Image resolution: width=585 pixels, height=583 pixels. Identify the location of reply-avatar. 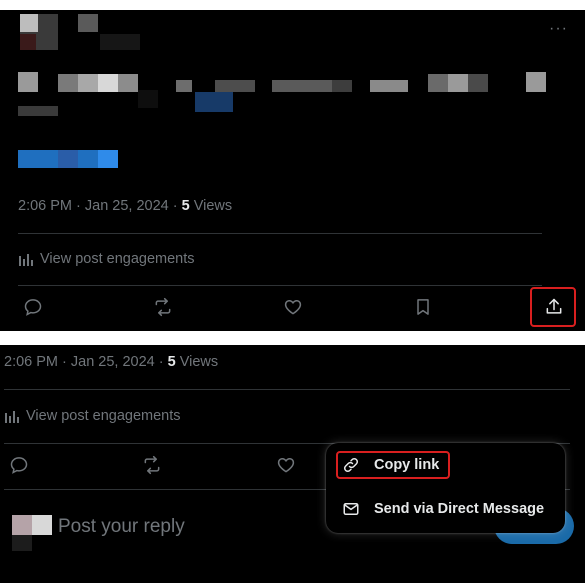
(32, 533).